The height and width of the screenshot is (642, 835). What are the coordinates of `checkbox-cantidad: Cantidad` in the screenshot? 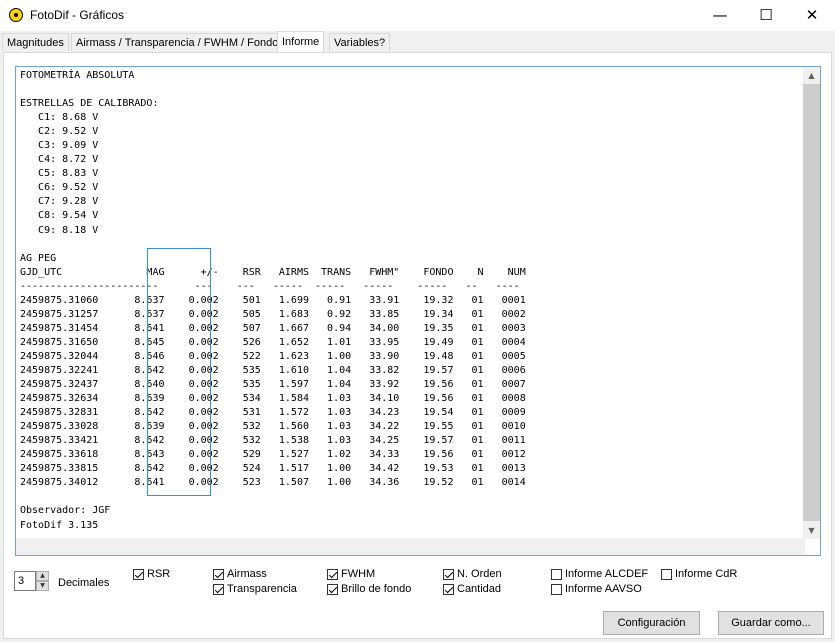 It's located at (472, 590).